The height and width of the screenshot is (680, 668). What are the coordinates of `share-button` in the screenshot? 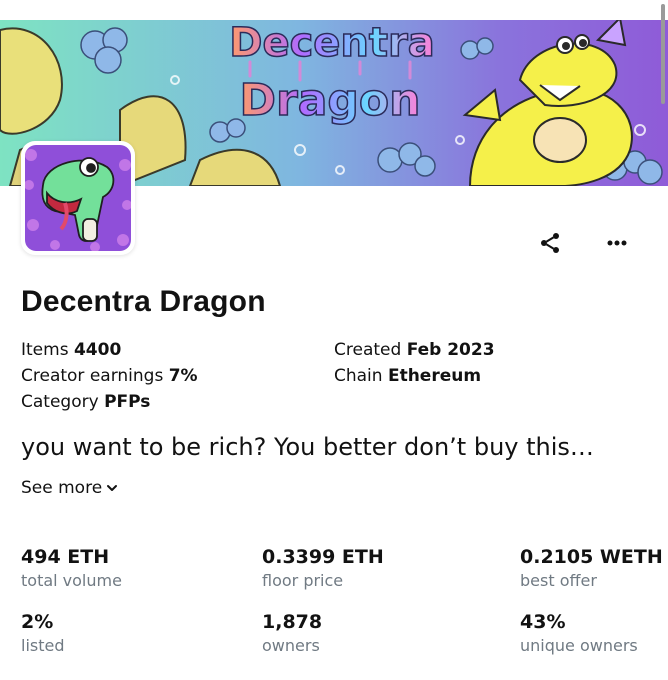 It's located at (550, 243).